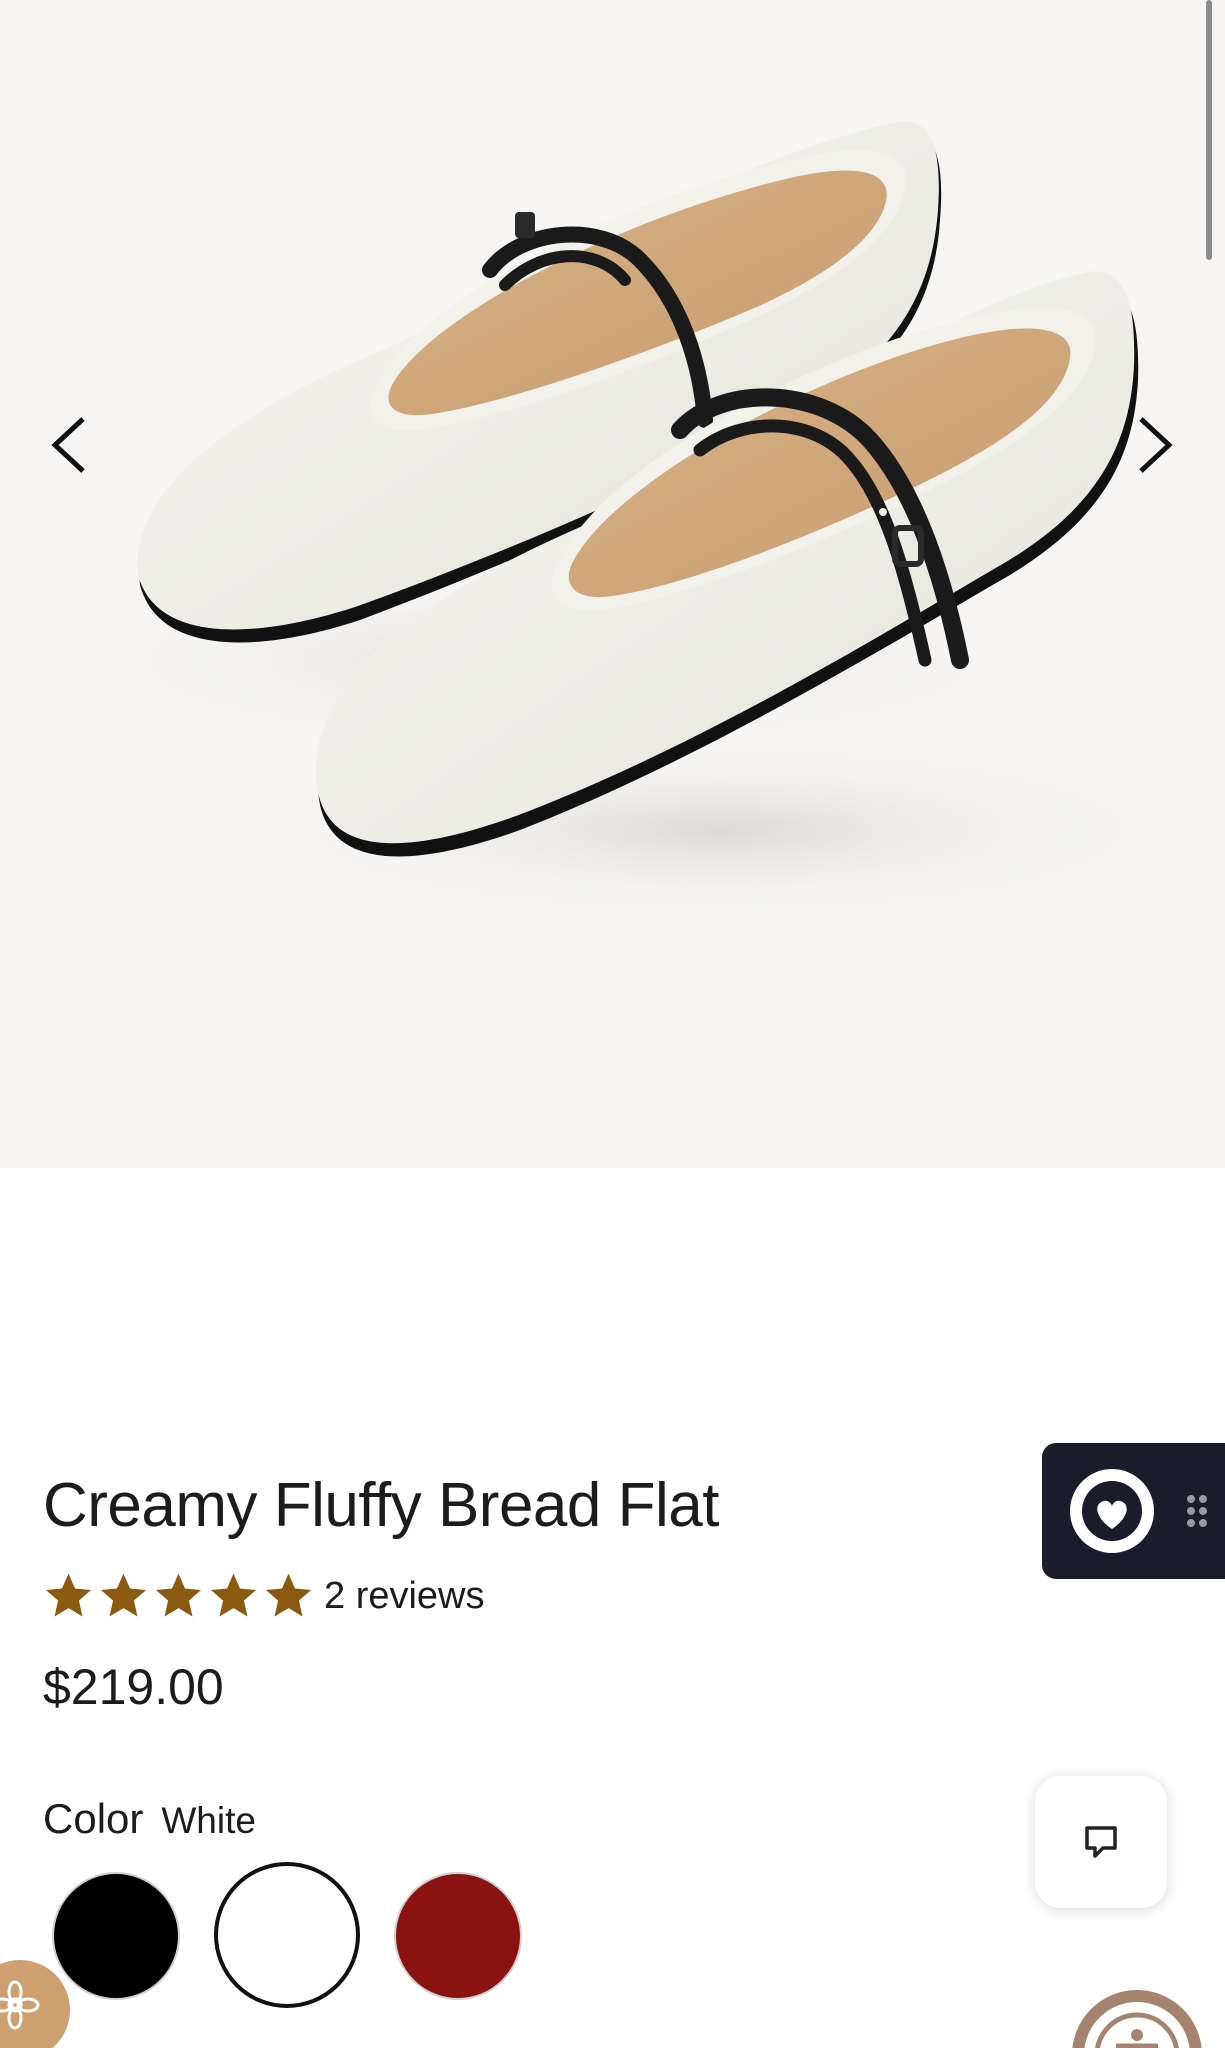  What do you see at coordinates (116, 1936) in the screenshot?
I see `color-swatch-black` at bounding box center [116, 1936].